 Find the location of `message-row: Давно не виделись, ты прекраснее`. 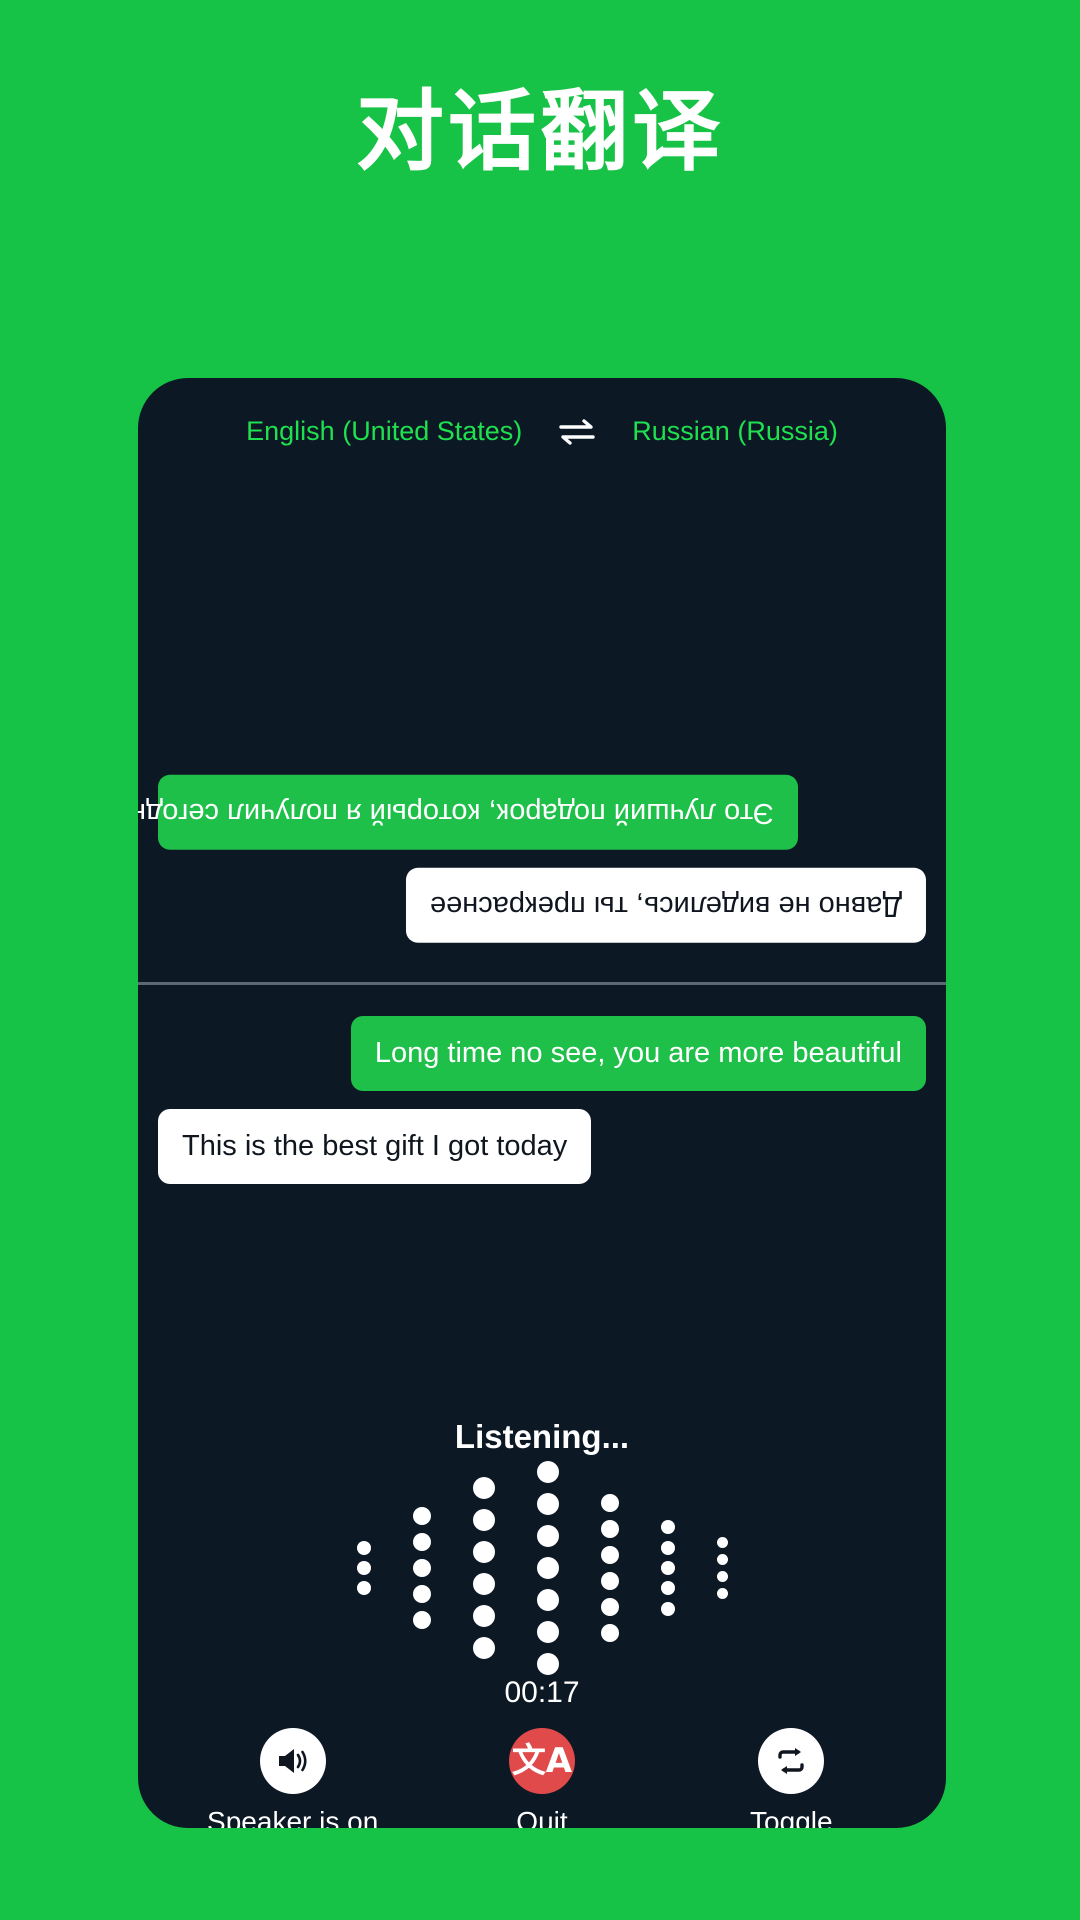

message-row: Давно не виделись, ты прекраснее is located at coordinates (542, 905).